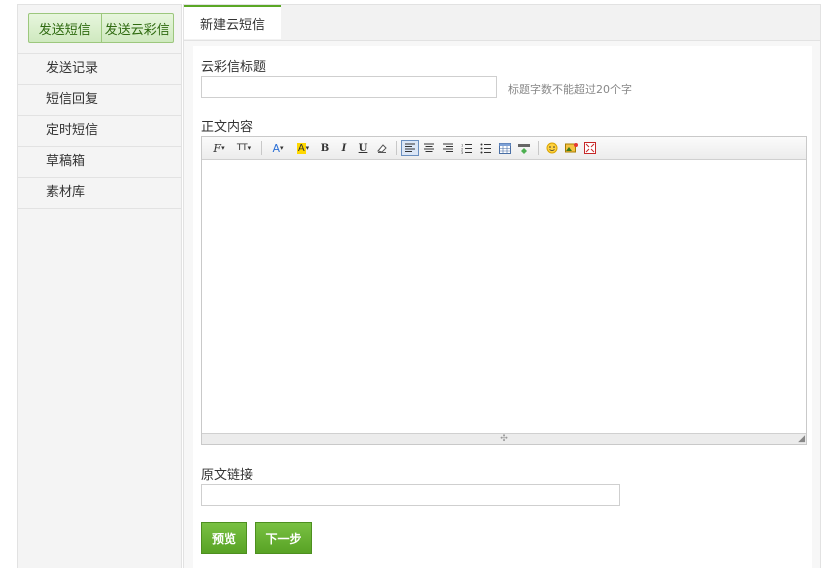 The height and width of the screenshot is (569, 839). What do you see at coordinates (244, 148) in the screenshot?
I see `font-size-button: TT ▾` at bounding box center [244, 148].